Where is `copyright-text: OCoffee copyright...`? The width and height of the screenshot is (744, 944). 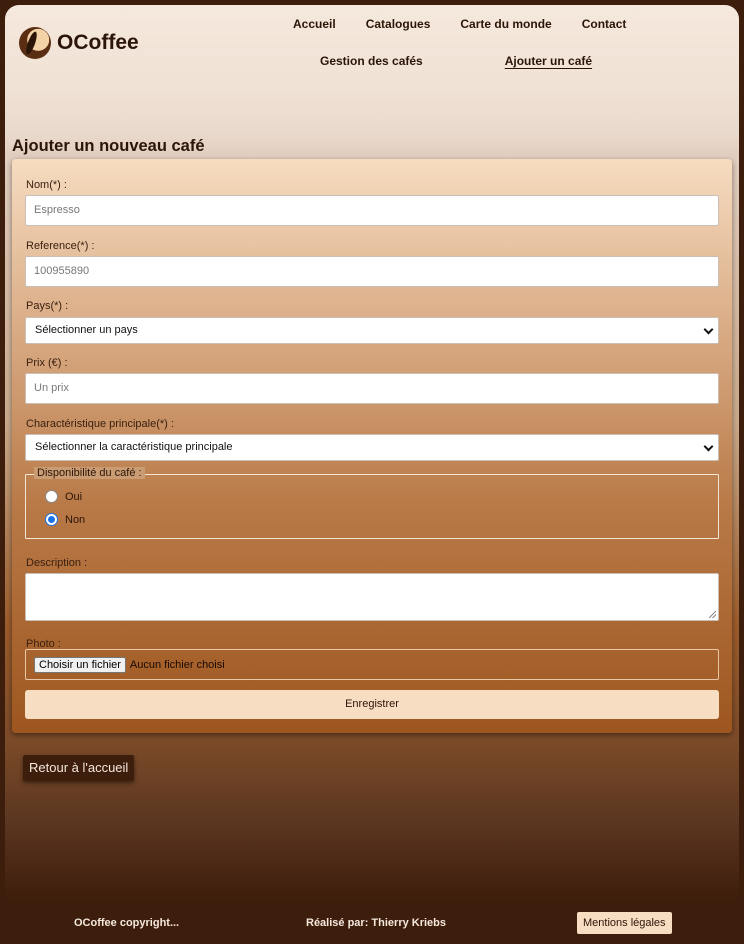 copyright-text: OCoffee copyright... is located at coordinates (127, 923).